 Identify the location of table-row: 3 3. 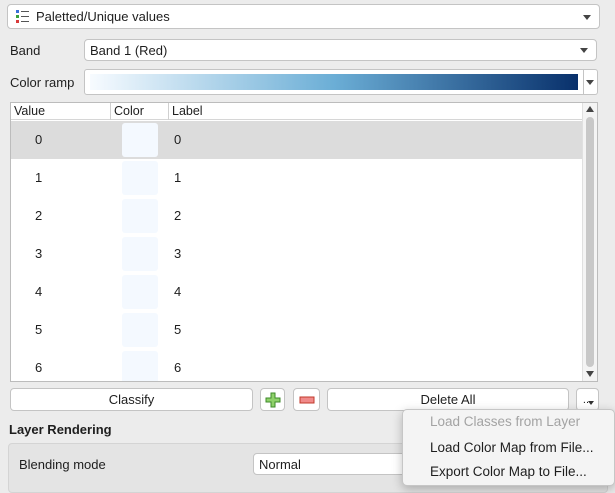
(297, 254).